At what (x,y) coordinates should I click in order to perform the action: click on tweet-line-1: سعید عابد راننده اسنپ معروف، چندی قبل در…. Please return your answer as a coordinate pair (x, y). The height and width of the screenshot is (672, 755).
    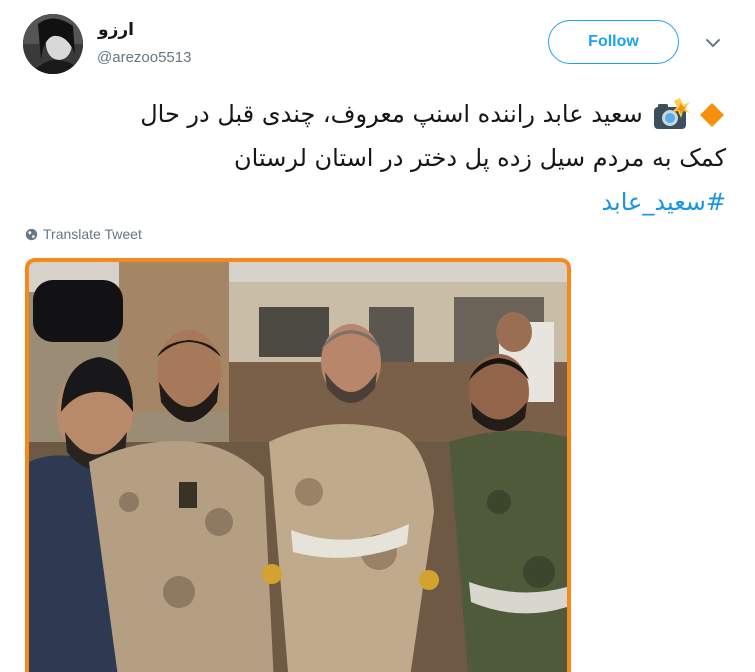
    Looking at the image, I should click on (377, 114).